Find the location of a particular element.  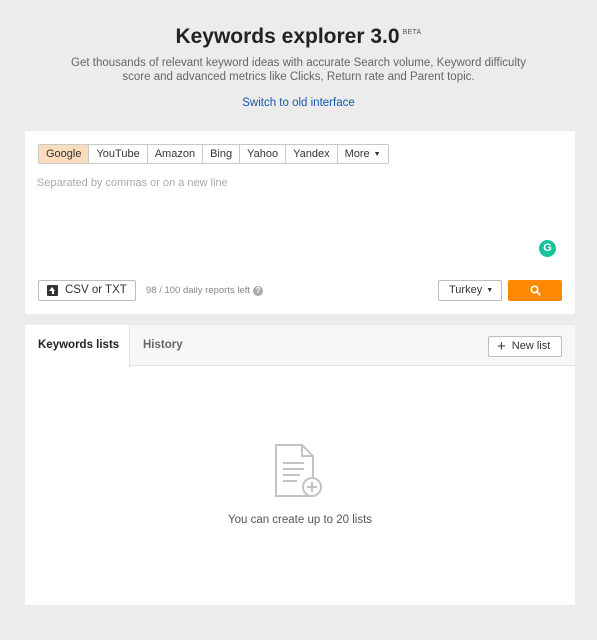

reports-left-info: 98 / 100 daily reports left ? is located at coordinates (205, 290).